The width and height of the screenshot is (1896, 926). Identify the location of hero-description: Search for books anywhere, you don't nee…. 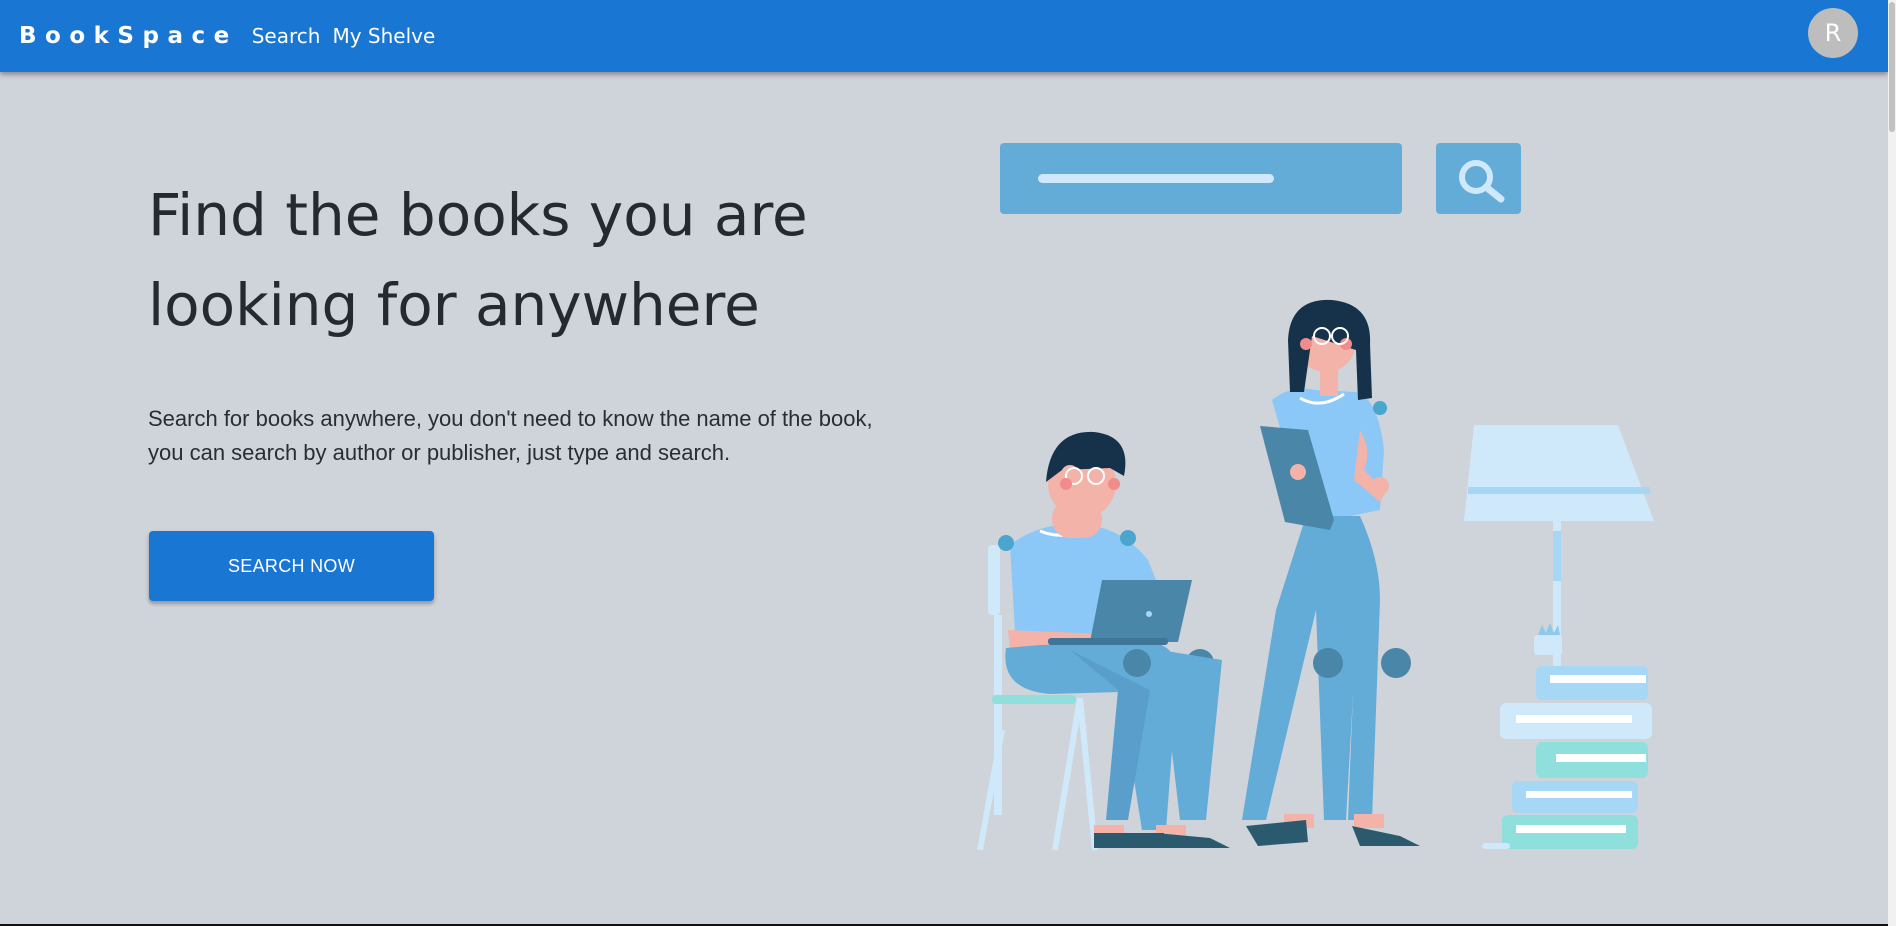
(543, 436).